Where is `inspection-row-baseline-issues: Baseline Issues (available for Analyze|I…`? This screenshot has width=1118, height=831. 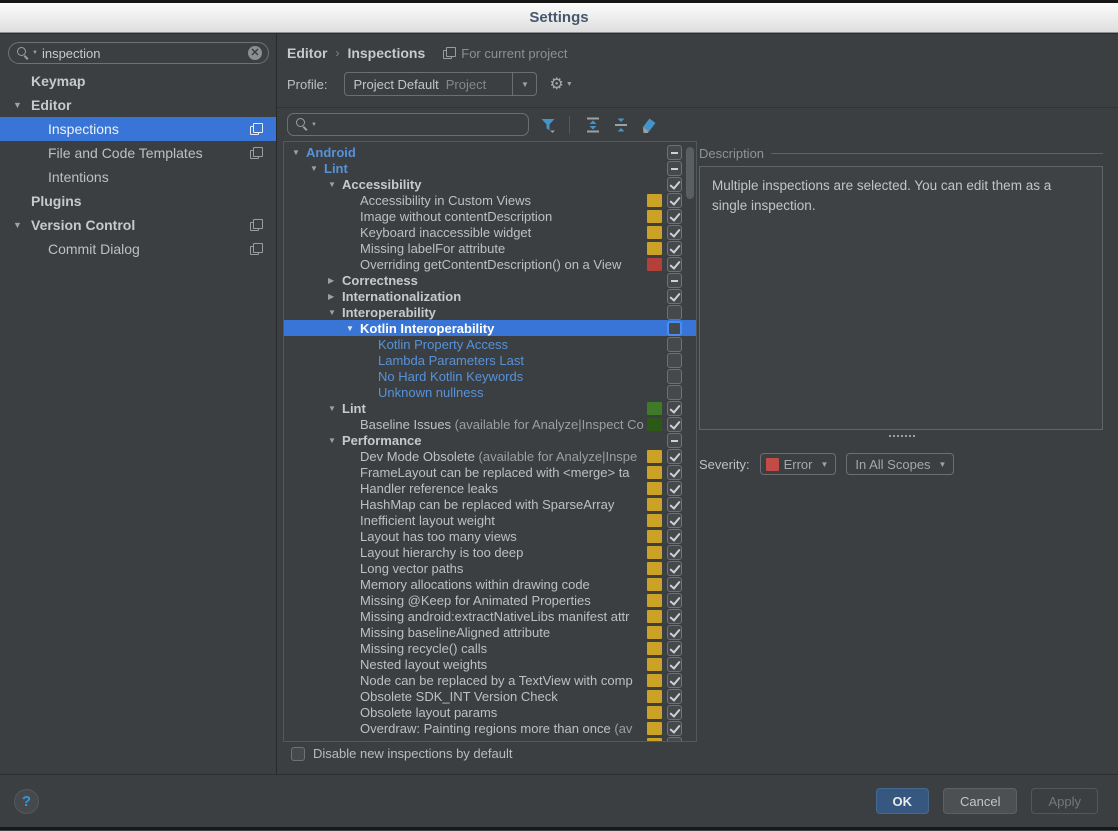
inspection-row-baseline-issues: Baseline Issues (available for Analyze|I… is located at coordinates (490, 424).